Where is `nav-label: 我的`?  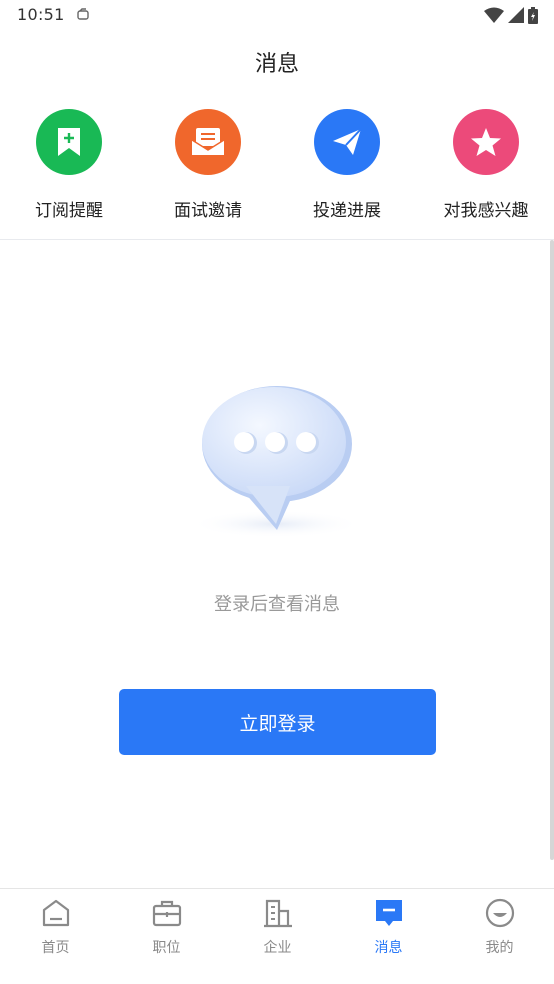 nav-label: 我的 is located at coordinates (499, 948).